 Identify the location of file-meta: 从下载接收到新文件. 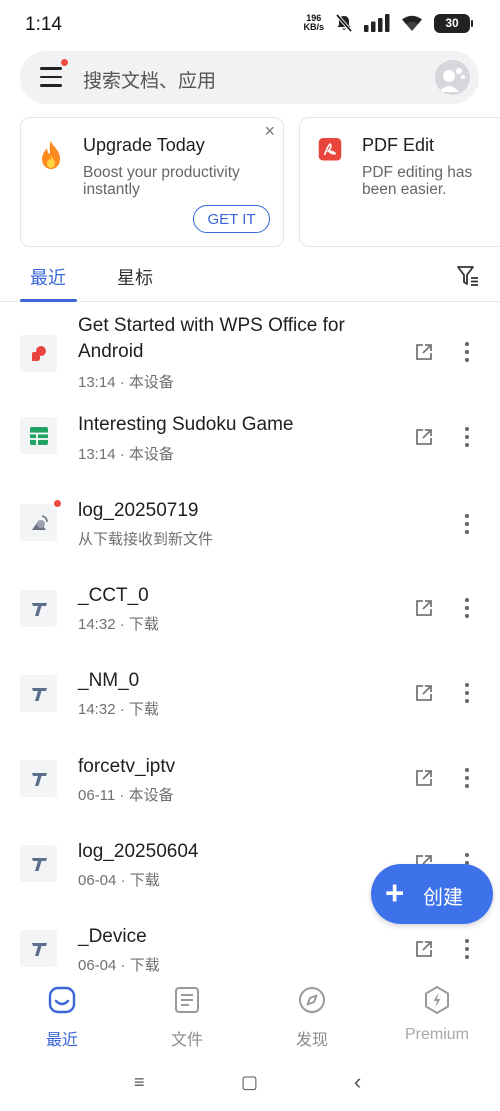
(146, 539).